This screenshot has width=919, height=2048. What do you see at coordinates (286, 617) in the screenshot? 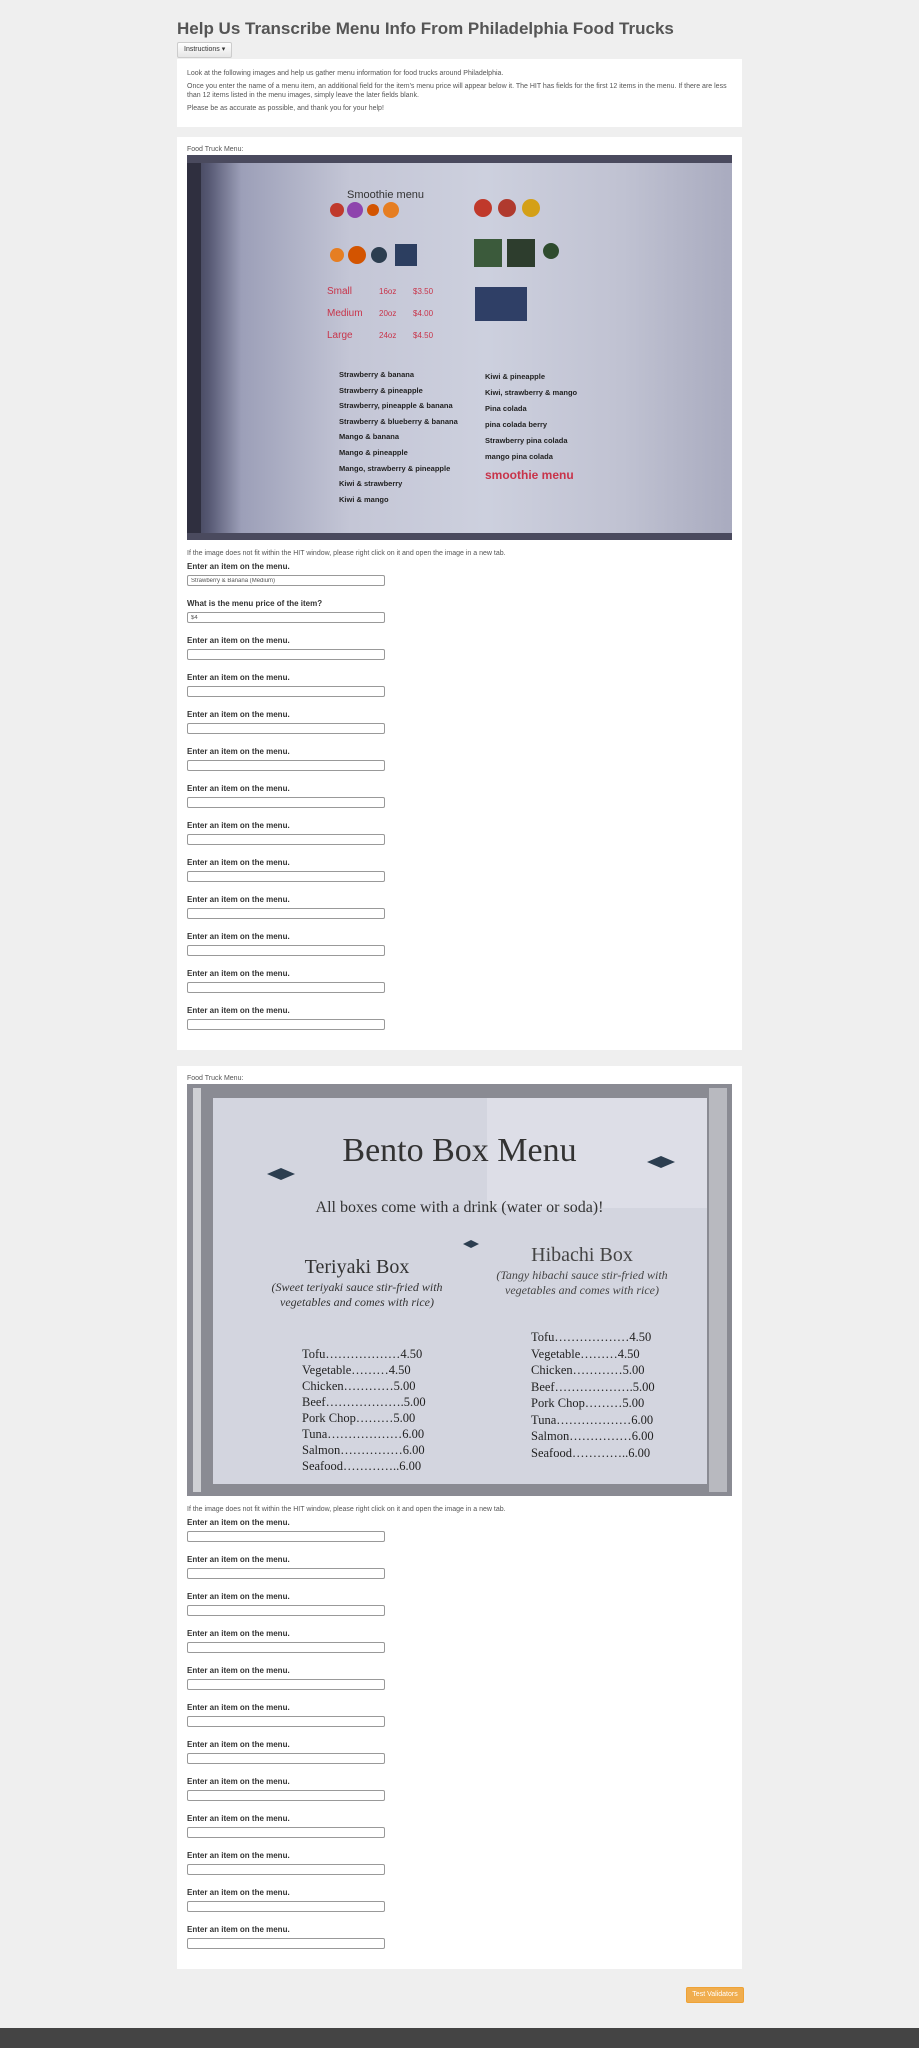
I see `price-1-input` at bounding box center [286, 617].